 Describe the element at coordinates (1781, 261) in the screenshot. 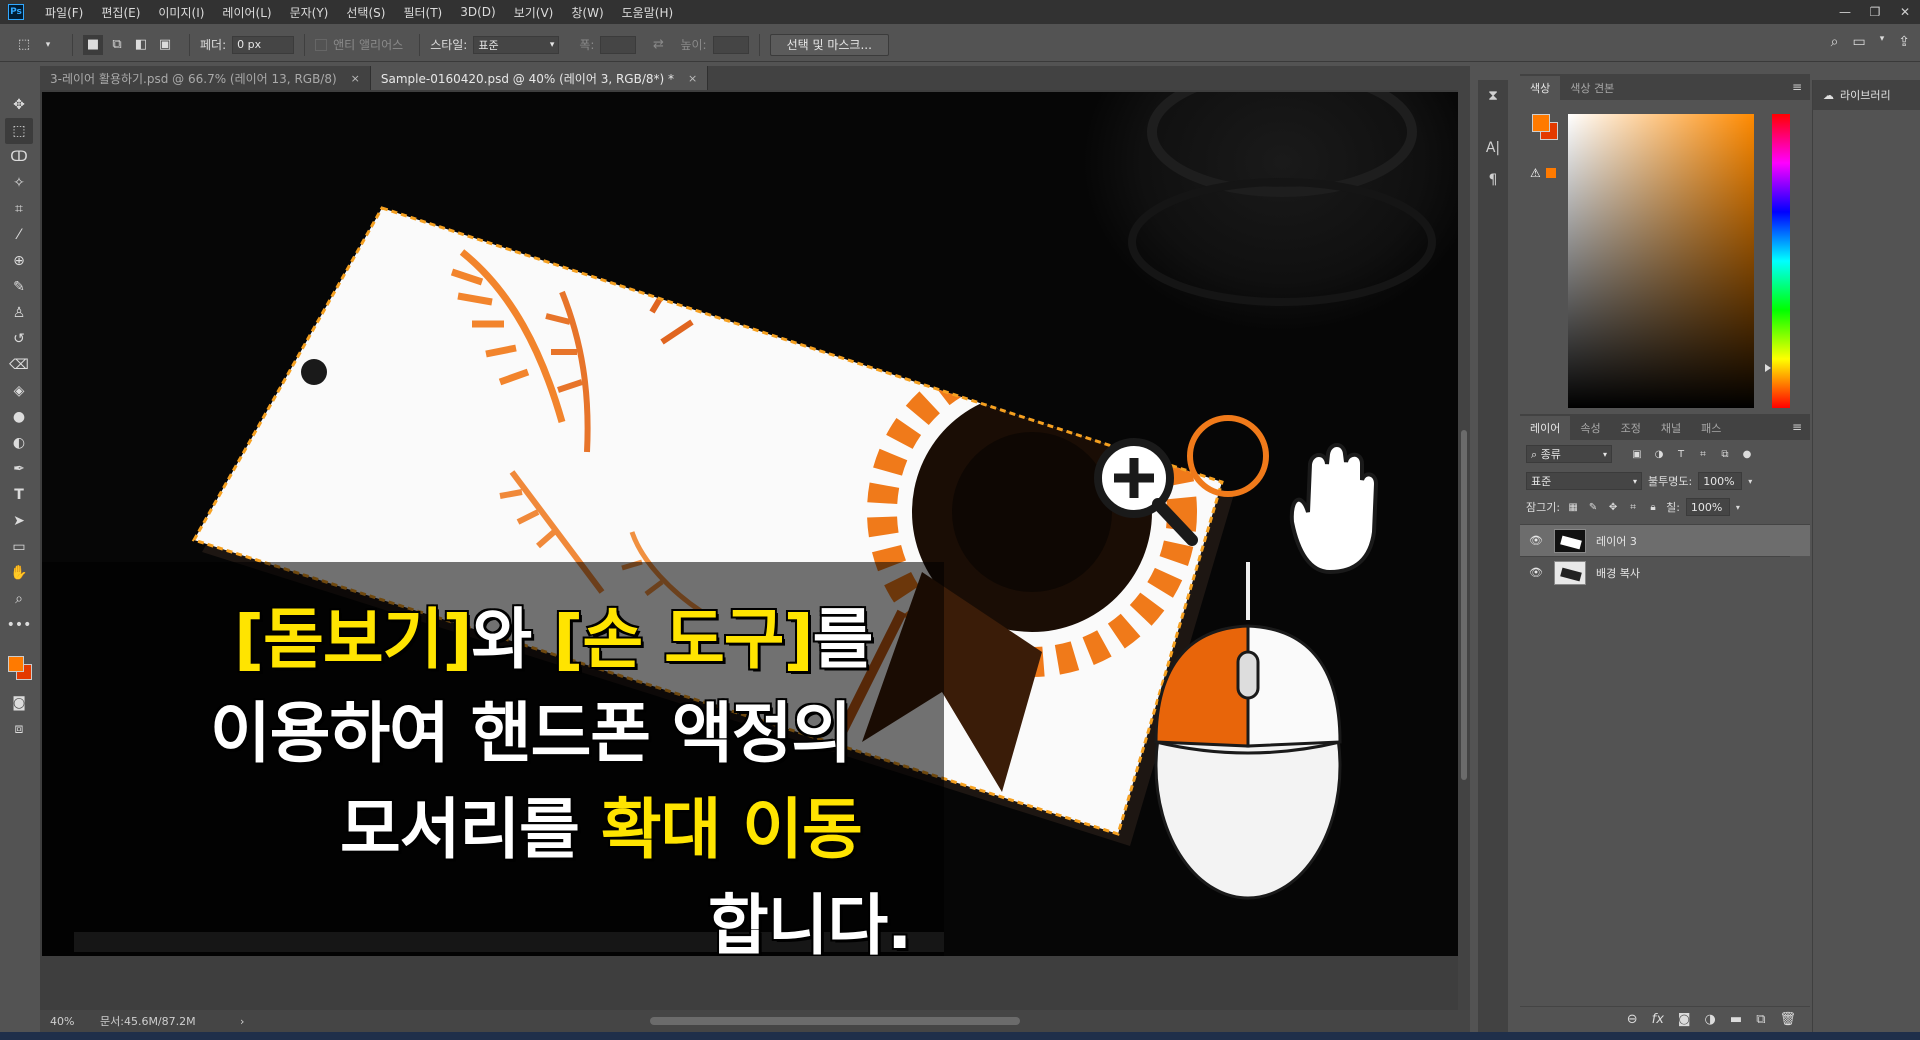

I see `hue-slider` at that location.